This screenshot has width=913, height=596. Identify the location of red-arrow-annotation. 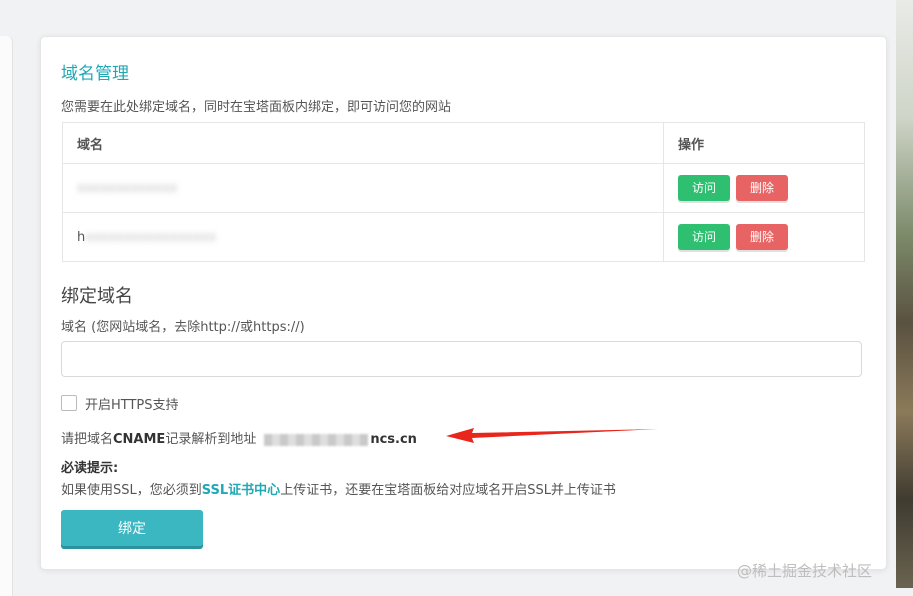
(552, 435).